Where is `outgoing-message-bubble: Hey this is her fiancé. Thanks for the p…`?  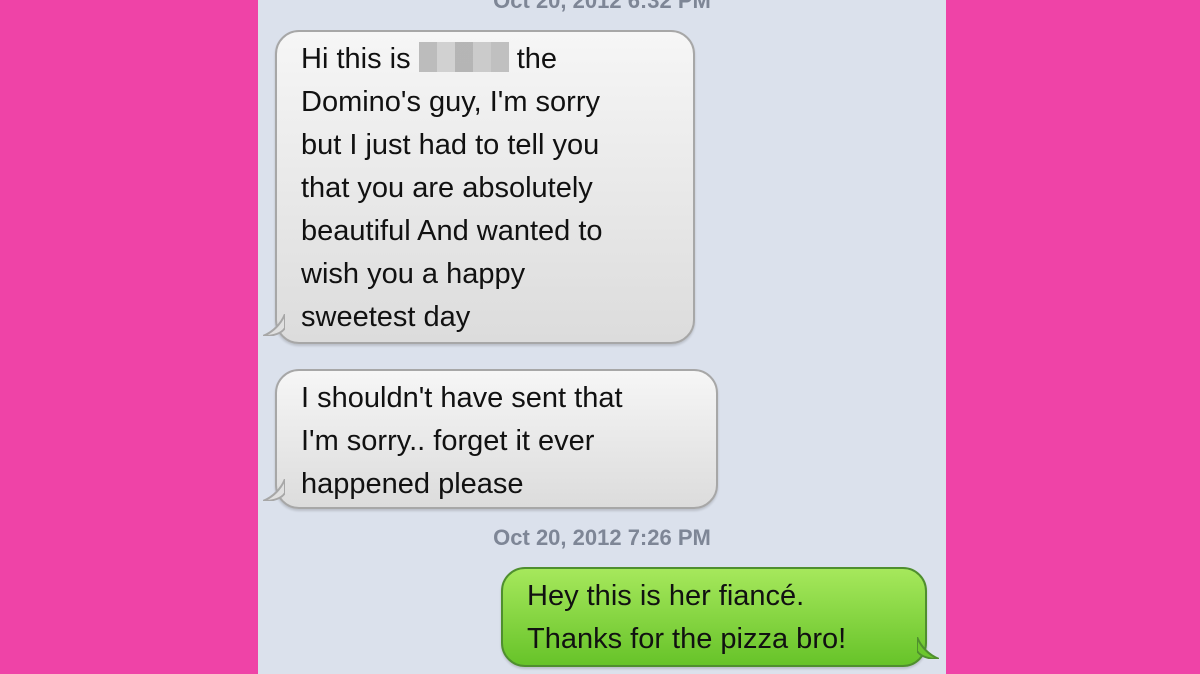
outgoing-message-bubble: Hey this is her fiancé. Thanks for the p… is located at coordinates (720, 617).